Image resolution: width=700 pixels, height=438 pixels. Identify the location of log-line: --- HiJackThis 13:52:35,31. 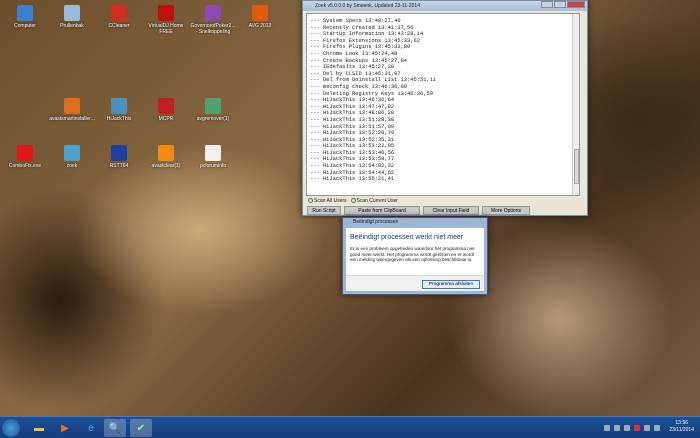
(352, 139).